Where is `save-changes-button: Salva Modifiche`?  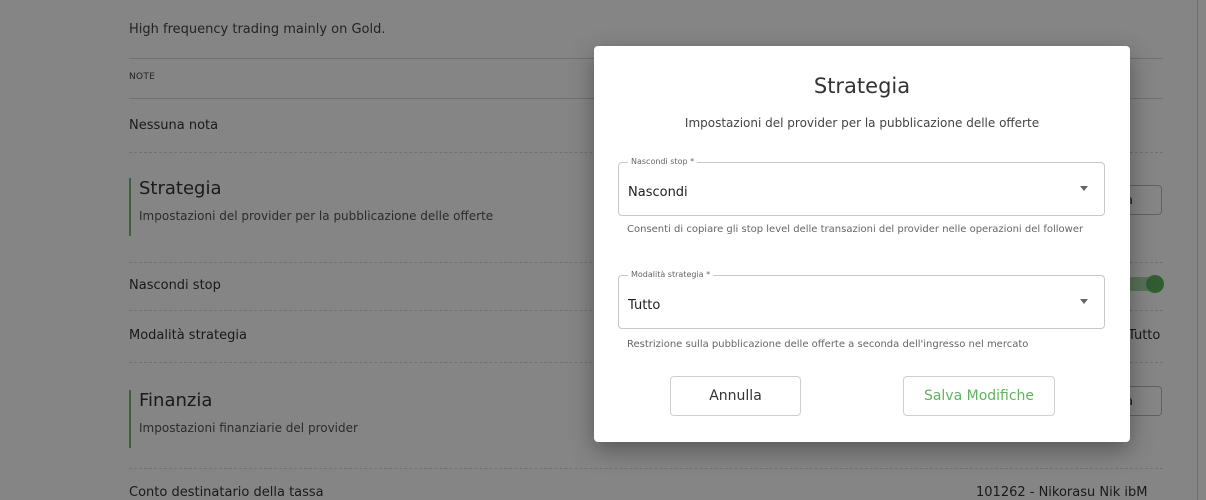
save-changes-button: Salva Modifiche is located at coordinates (979, 396).